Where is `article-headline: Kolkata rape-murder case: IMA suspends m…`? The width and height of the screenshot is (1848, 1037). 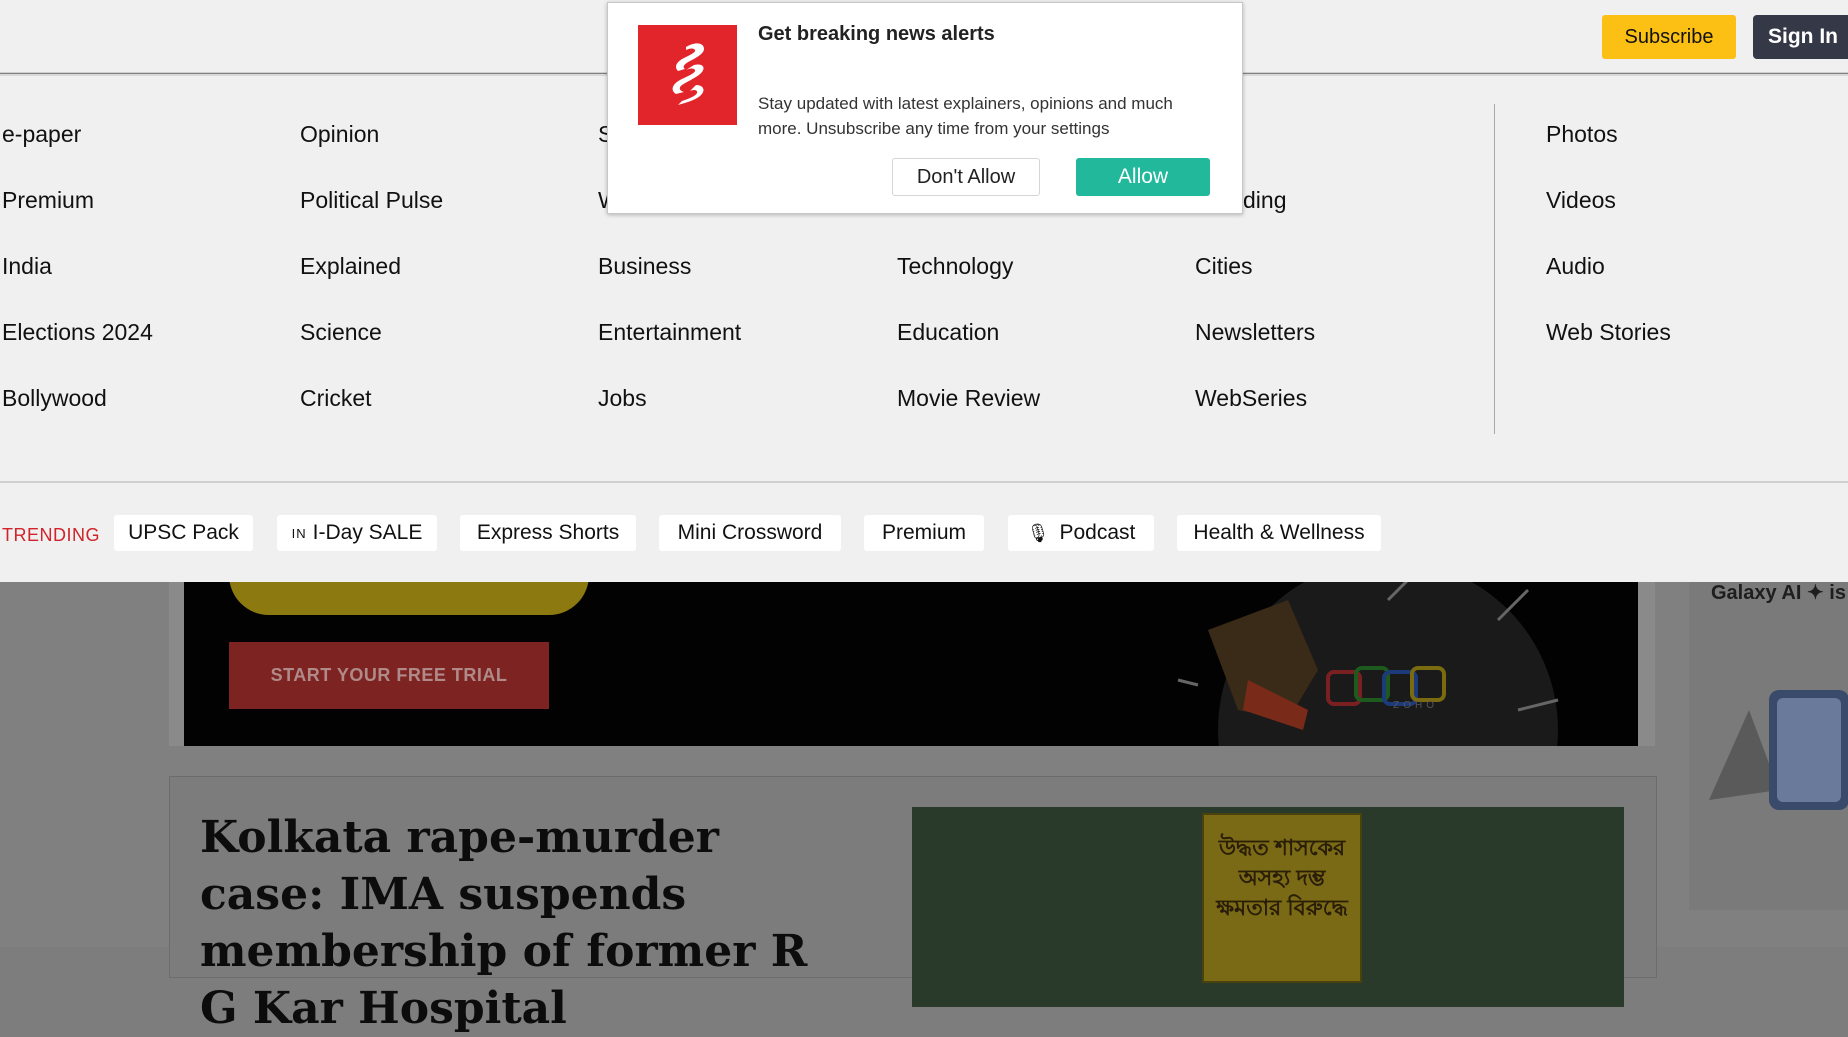 article-headline: Kolkata rape-murder case: IMA suspends m… is located at coordinates (525, 923).